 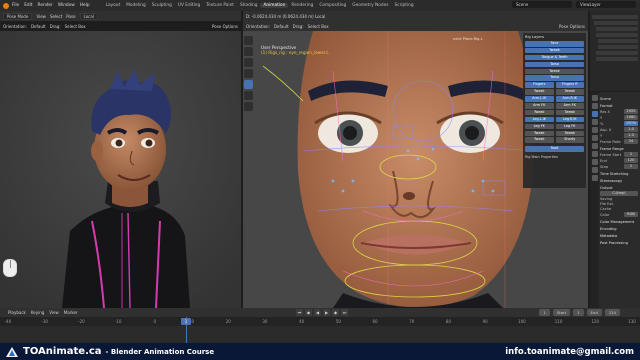 What do you see at coordinates (631, 214) in the screenshot?
I see `color-mode-field: RGB` at bounding box center [631, 214].